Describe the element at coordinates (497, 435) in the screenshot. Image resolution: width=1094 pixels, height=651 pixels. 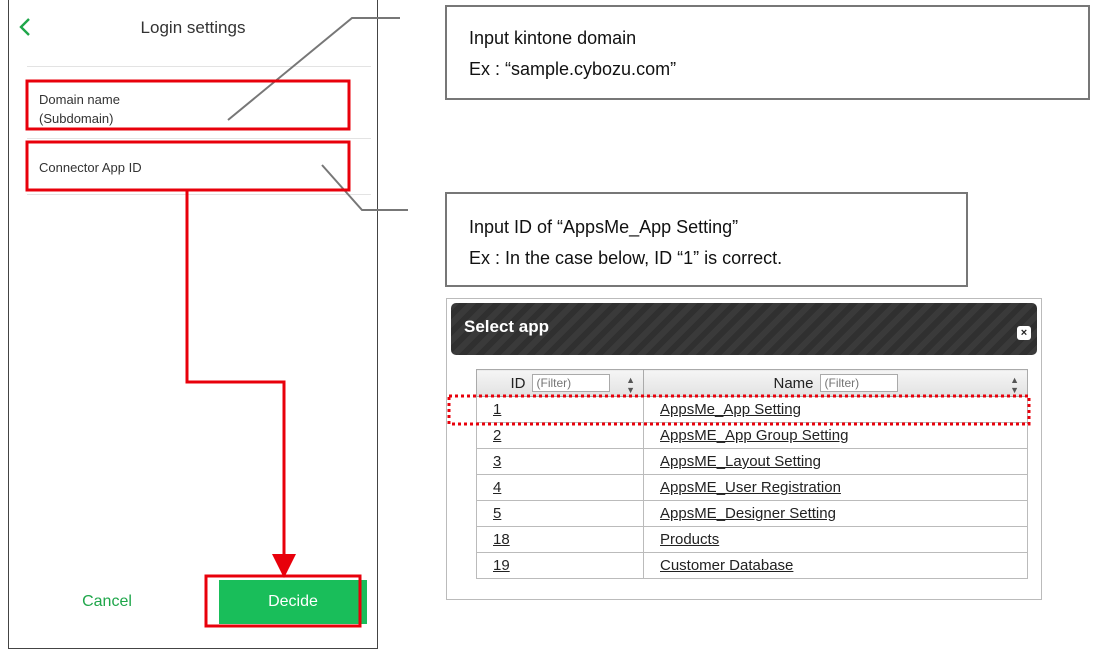
I see `app-id-link: 2` at that location.